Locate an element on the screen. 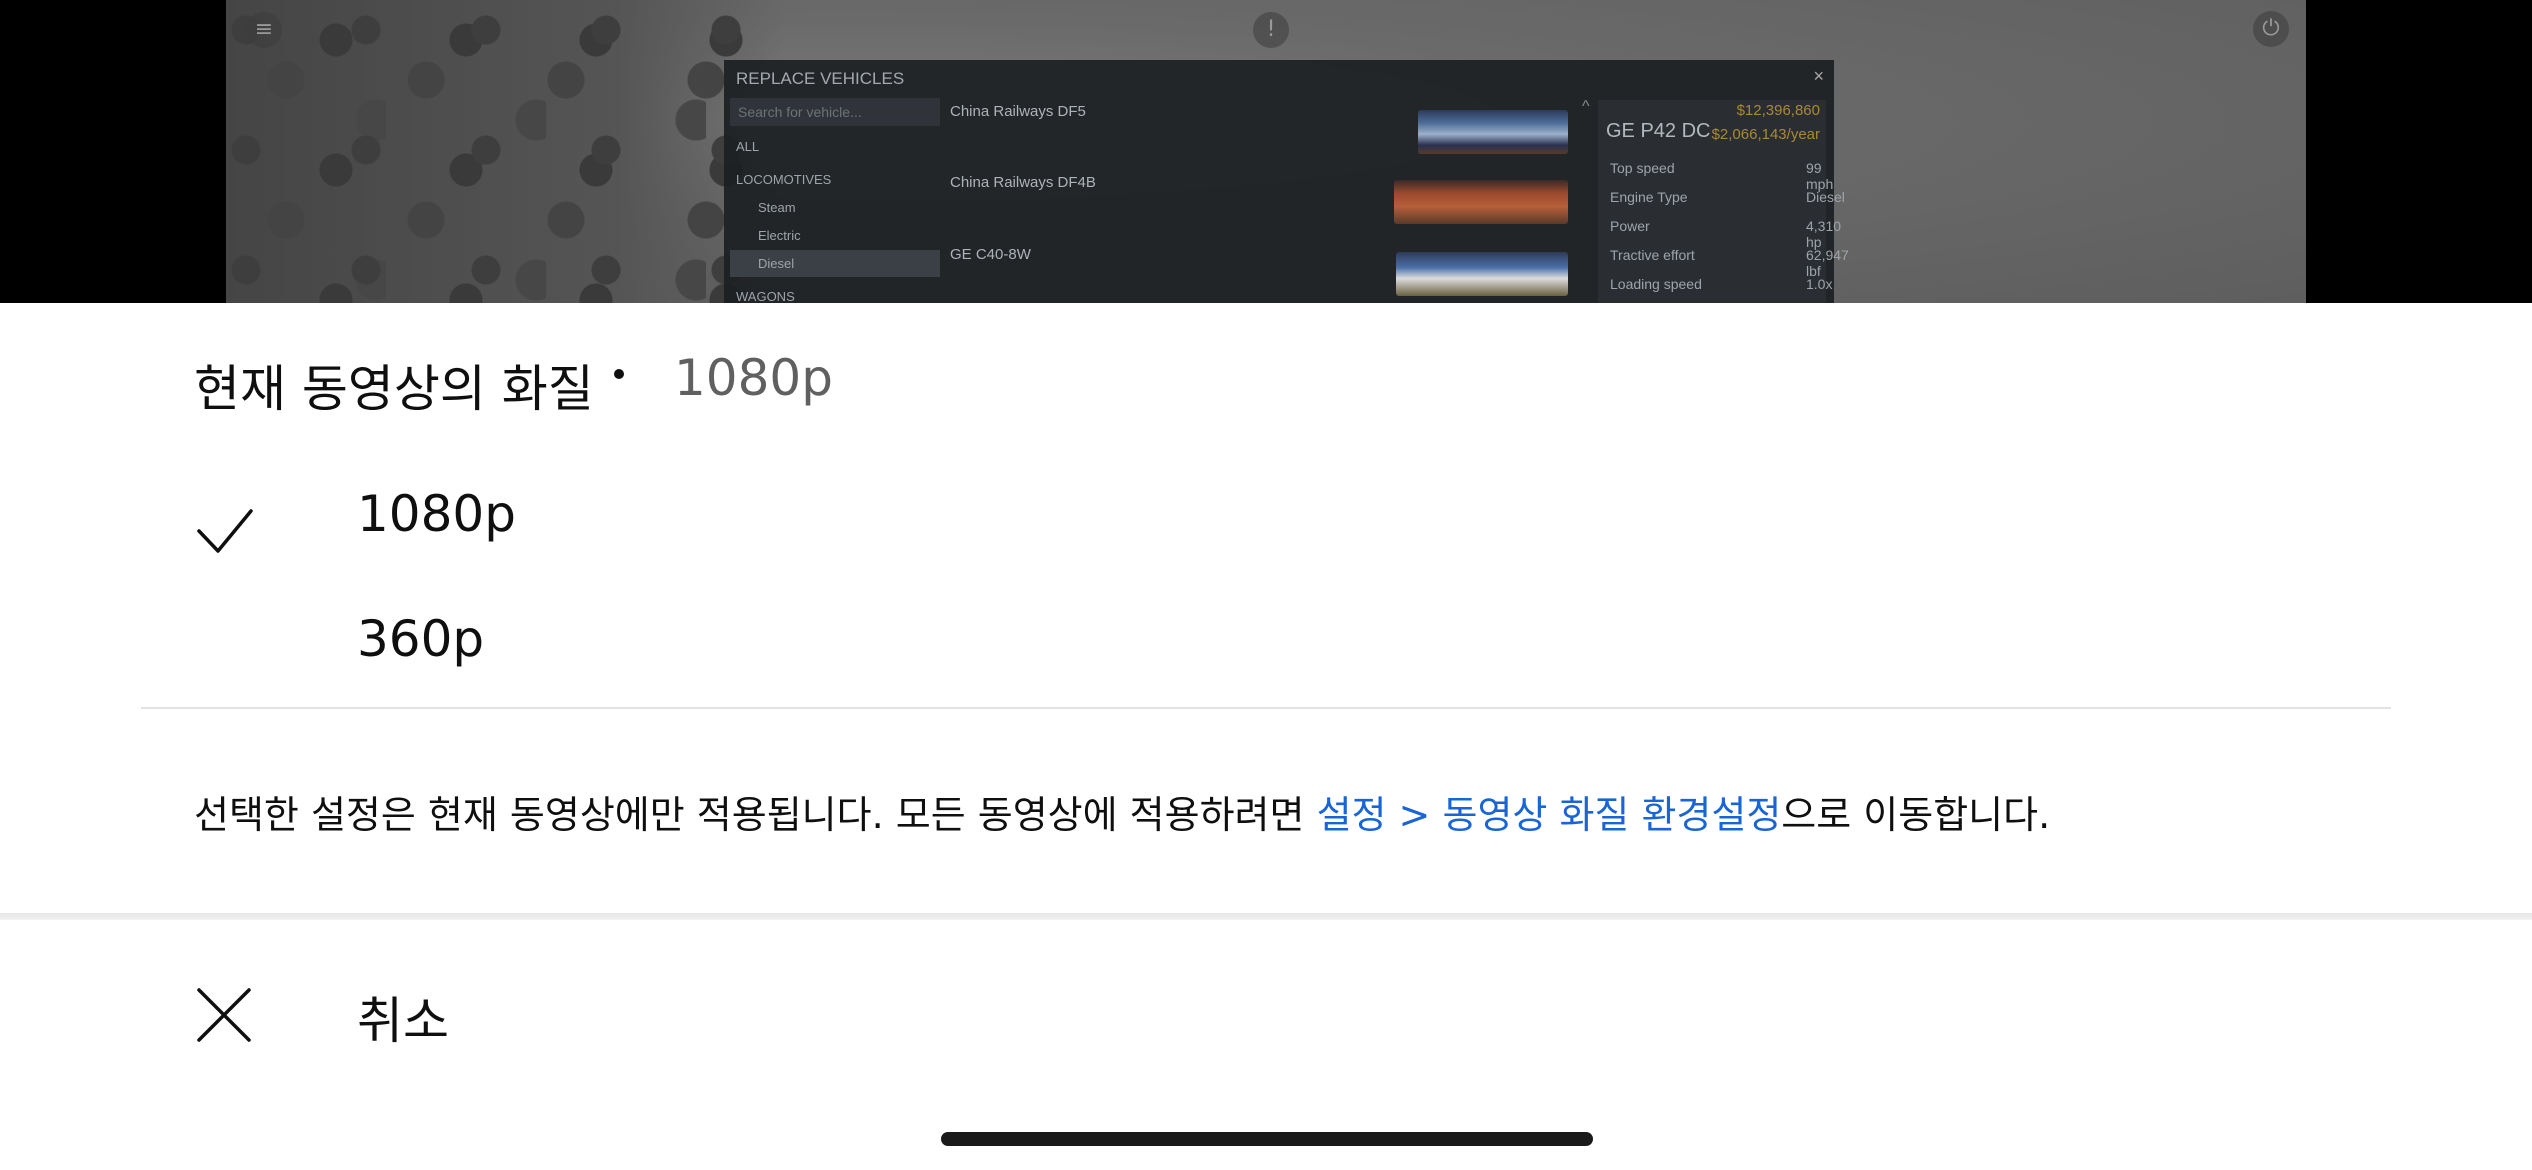 The width and height of the screenshot is (2532, 1170). quality-preferences-link: 설정 > 동영상 화질 환경설정 is located at coordinates (1549, 815).